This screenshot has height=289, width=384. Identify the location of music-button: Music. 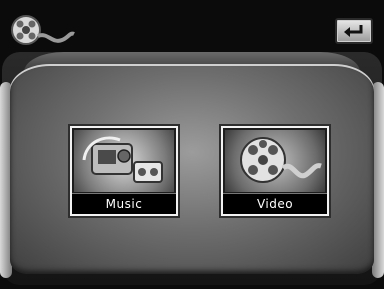
(124, 171).